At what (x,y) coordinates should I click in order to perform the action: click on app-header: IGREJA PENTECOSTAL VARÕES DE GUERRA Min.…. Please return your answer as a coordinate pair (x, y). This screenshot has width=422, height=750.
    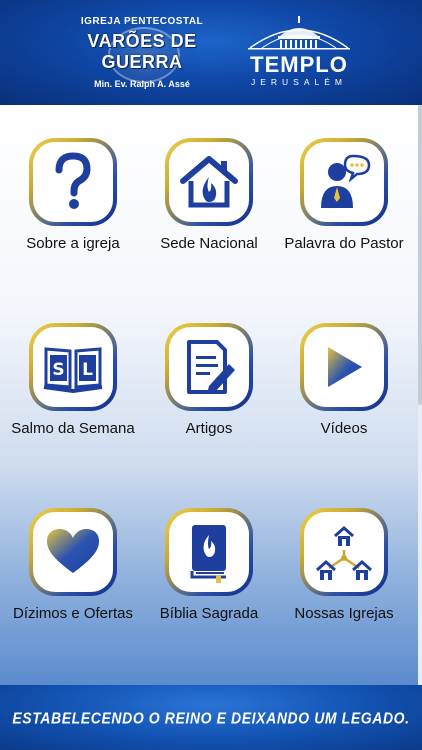
    Looking at the image, I should click on (211, 52).